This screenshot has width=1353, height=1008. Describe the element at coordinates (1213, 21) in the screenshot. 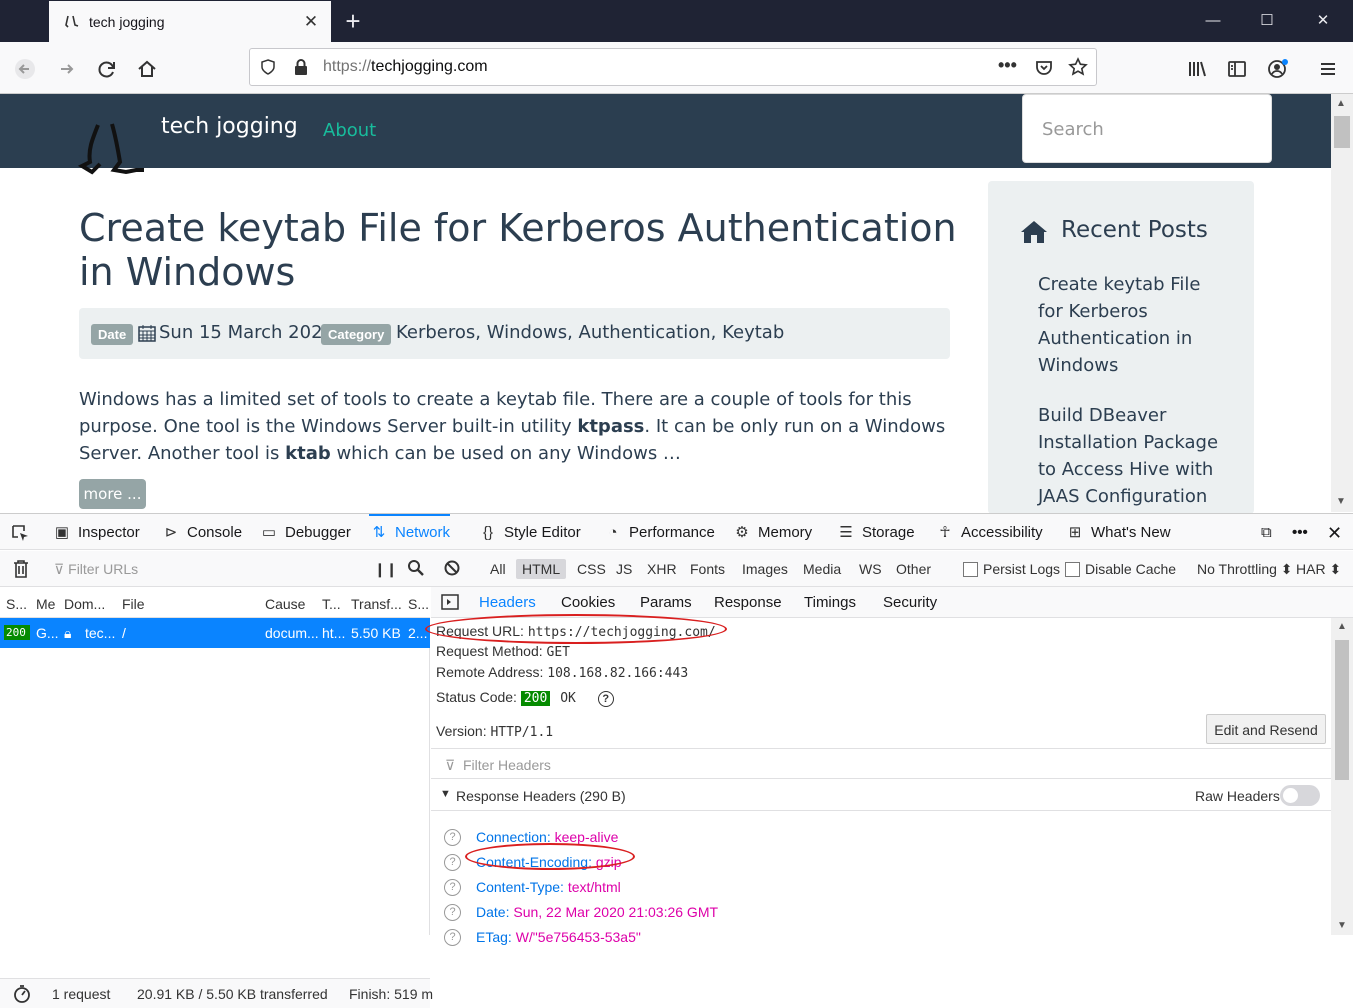

I see `minimize-button: —` at that location.